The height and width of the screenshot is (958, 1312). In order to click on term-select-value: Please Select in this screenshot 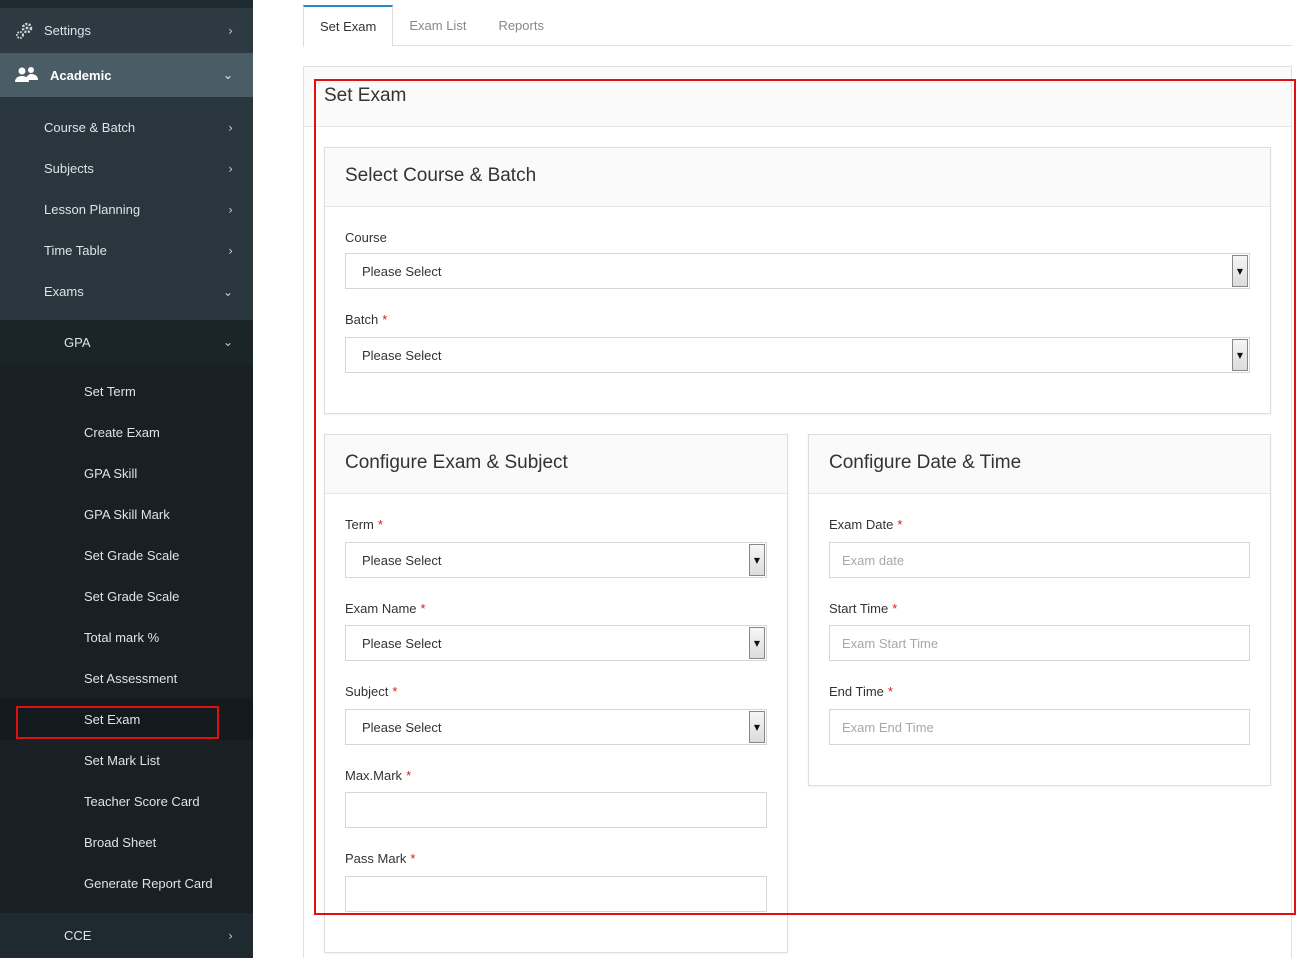, I will do `click(402, 560)`.